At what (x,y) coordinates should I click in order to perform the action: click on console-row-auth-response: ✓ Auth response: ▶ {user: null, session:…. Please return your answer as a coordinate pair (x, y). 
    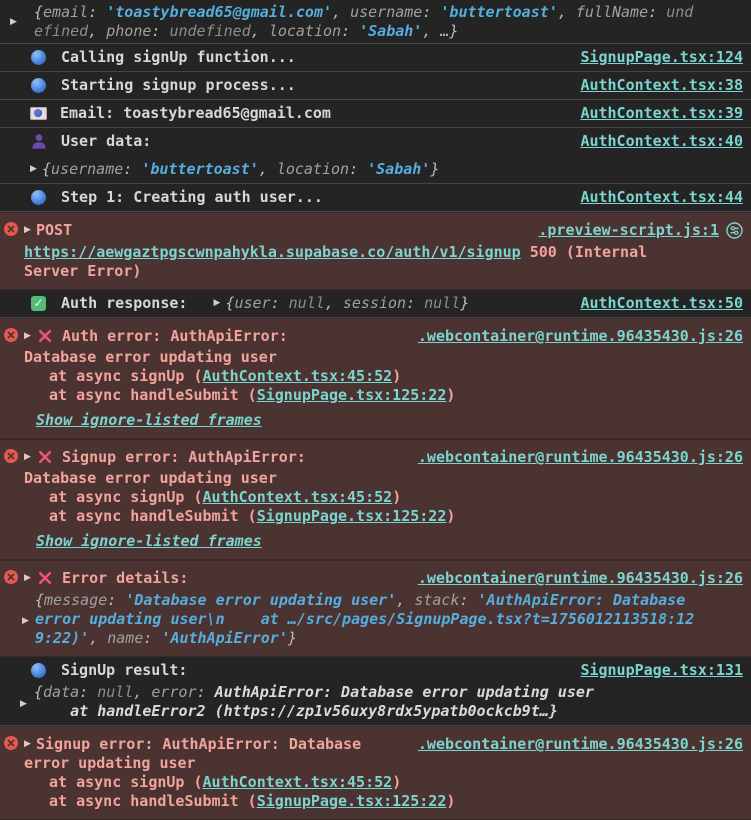
    Looking at the image, I should click on (375, 304).